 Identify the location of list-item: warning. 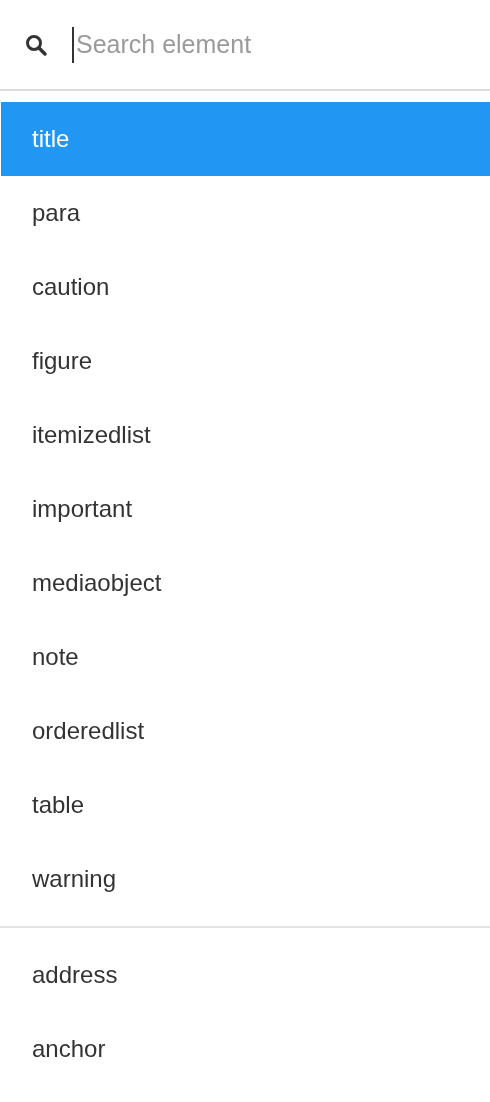
(245, 879).